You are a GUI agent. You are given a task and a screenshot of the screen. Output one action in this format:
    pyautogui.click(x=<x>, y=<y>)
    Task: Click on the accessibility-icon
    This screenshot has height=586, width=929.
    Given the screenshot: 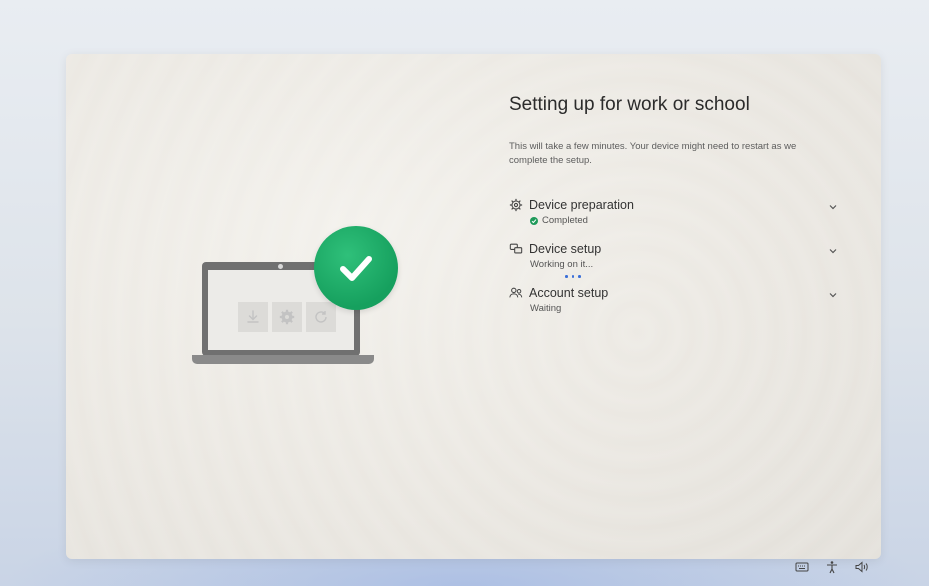 What is the action you would take?
    pyautogui.click(x=832, y=567)
    